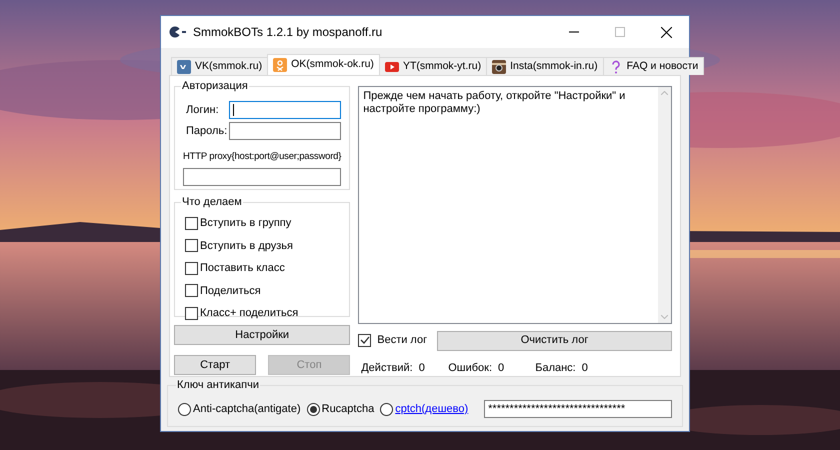  Describe the element at coordinates (387, 368) in the screenshot. I see `stat-label: Действий:` at that location.